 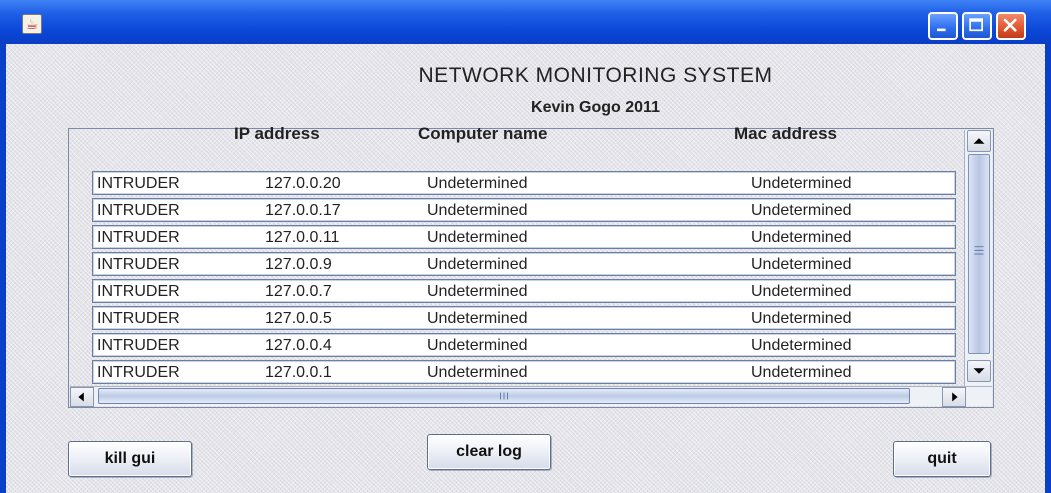 I want to click on horizontal-scroll-thumb, so click(x=504, y=396).